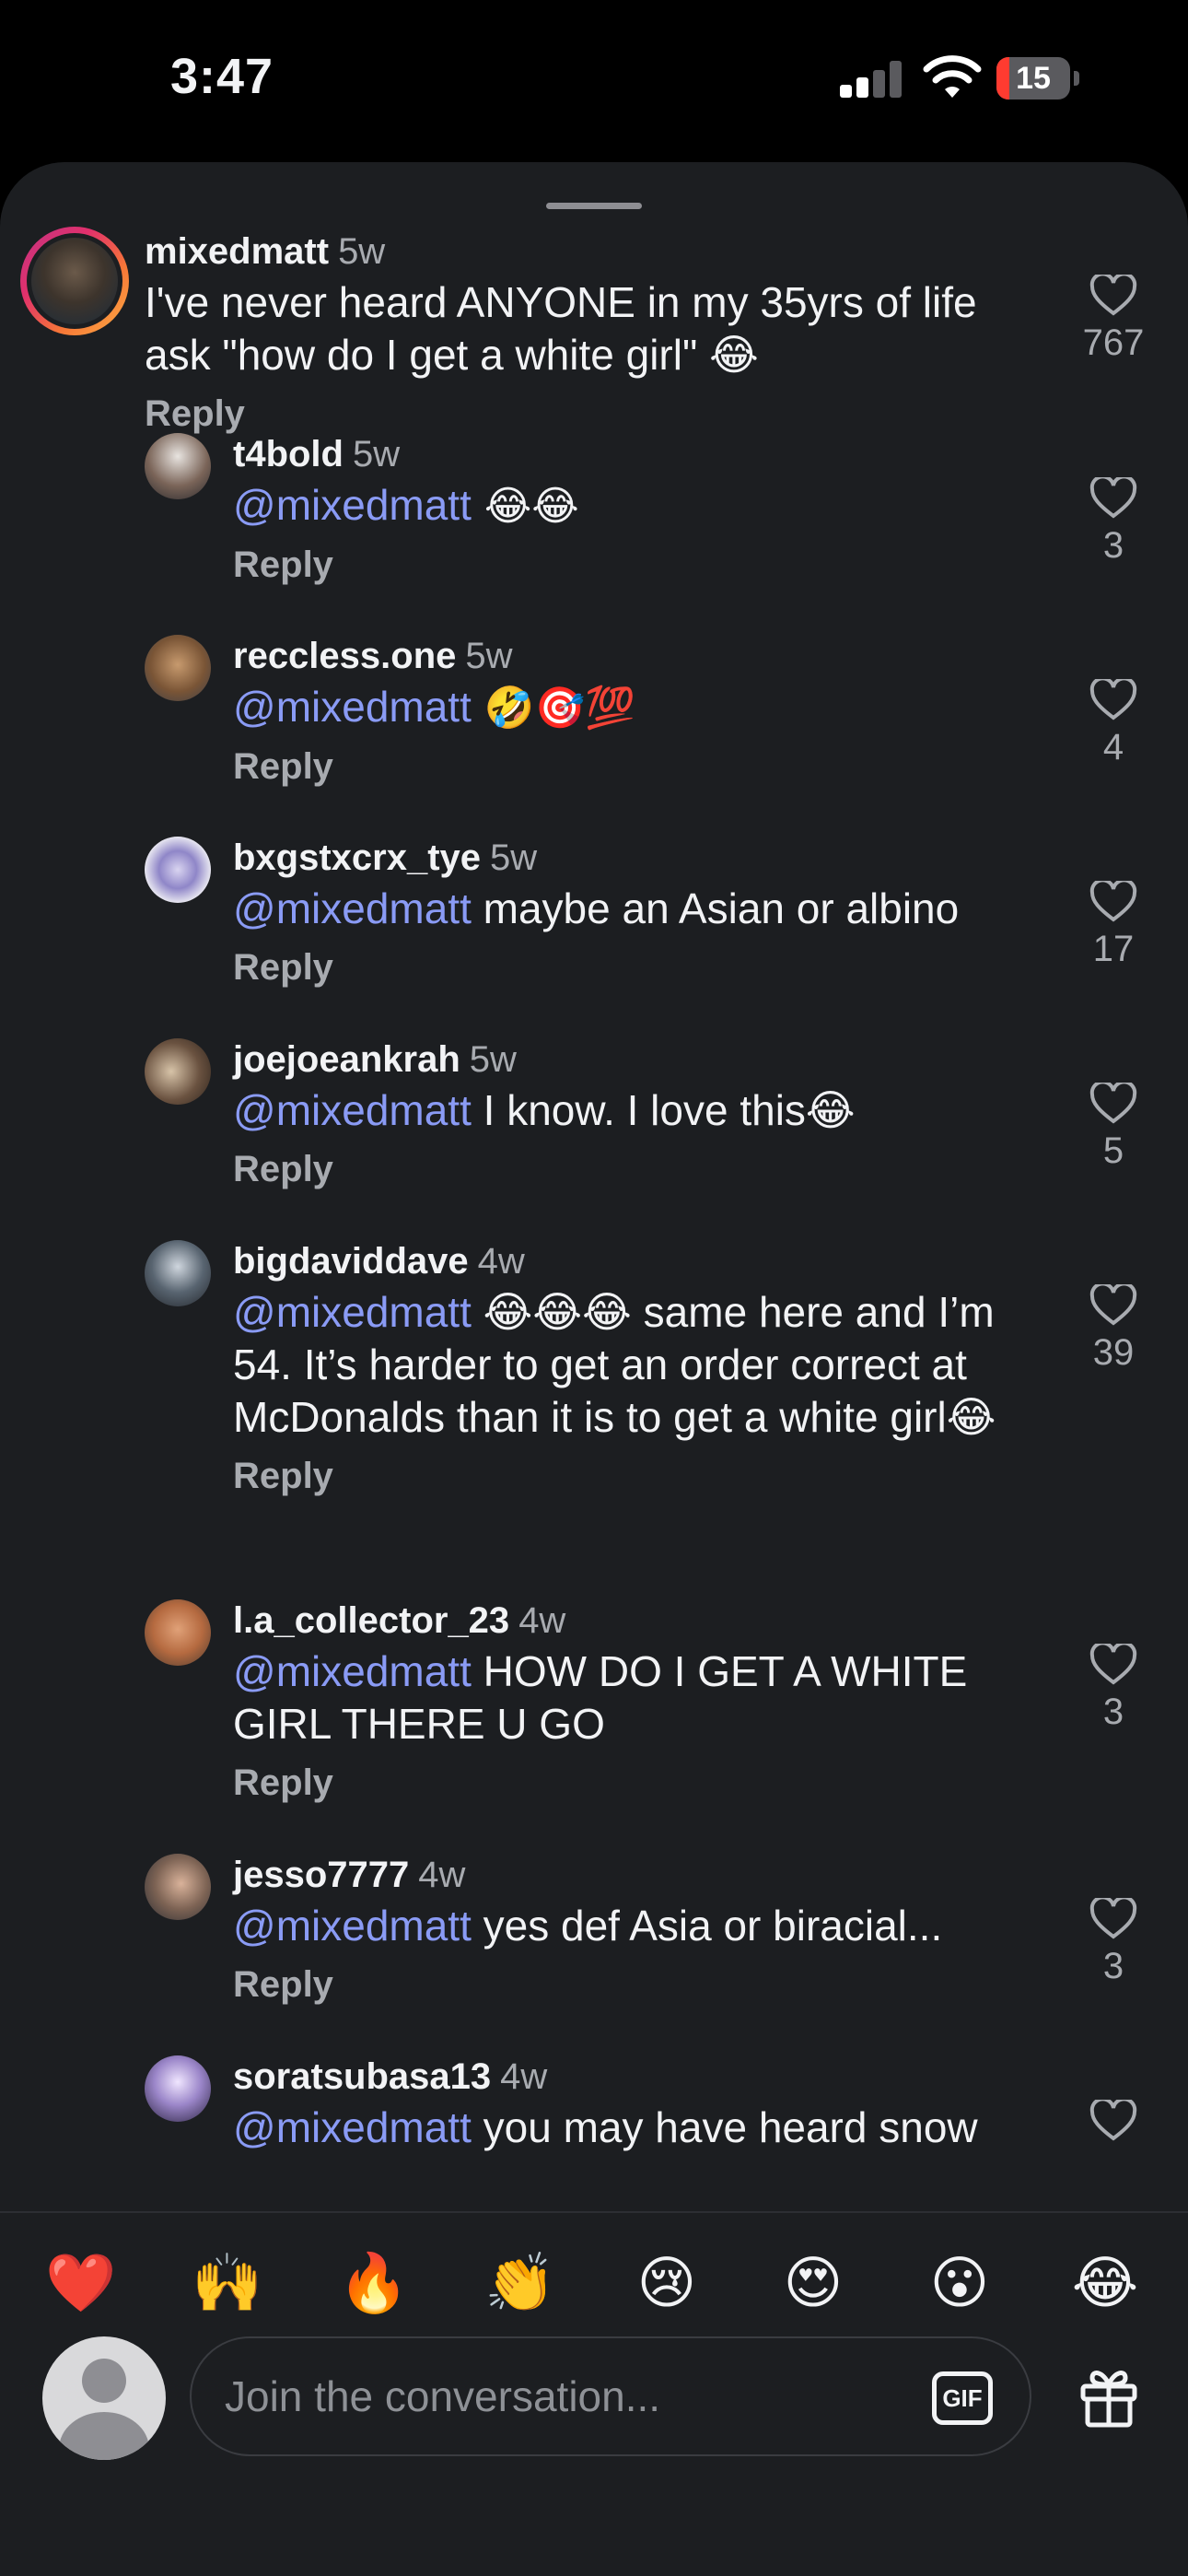 The width and height of the screenshot is (1188, 2576). Describe the element at coordinates (288, 454) in the screenshot. I see `username: t4bold` at that location.